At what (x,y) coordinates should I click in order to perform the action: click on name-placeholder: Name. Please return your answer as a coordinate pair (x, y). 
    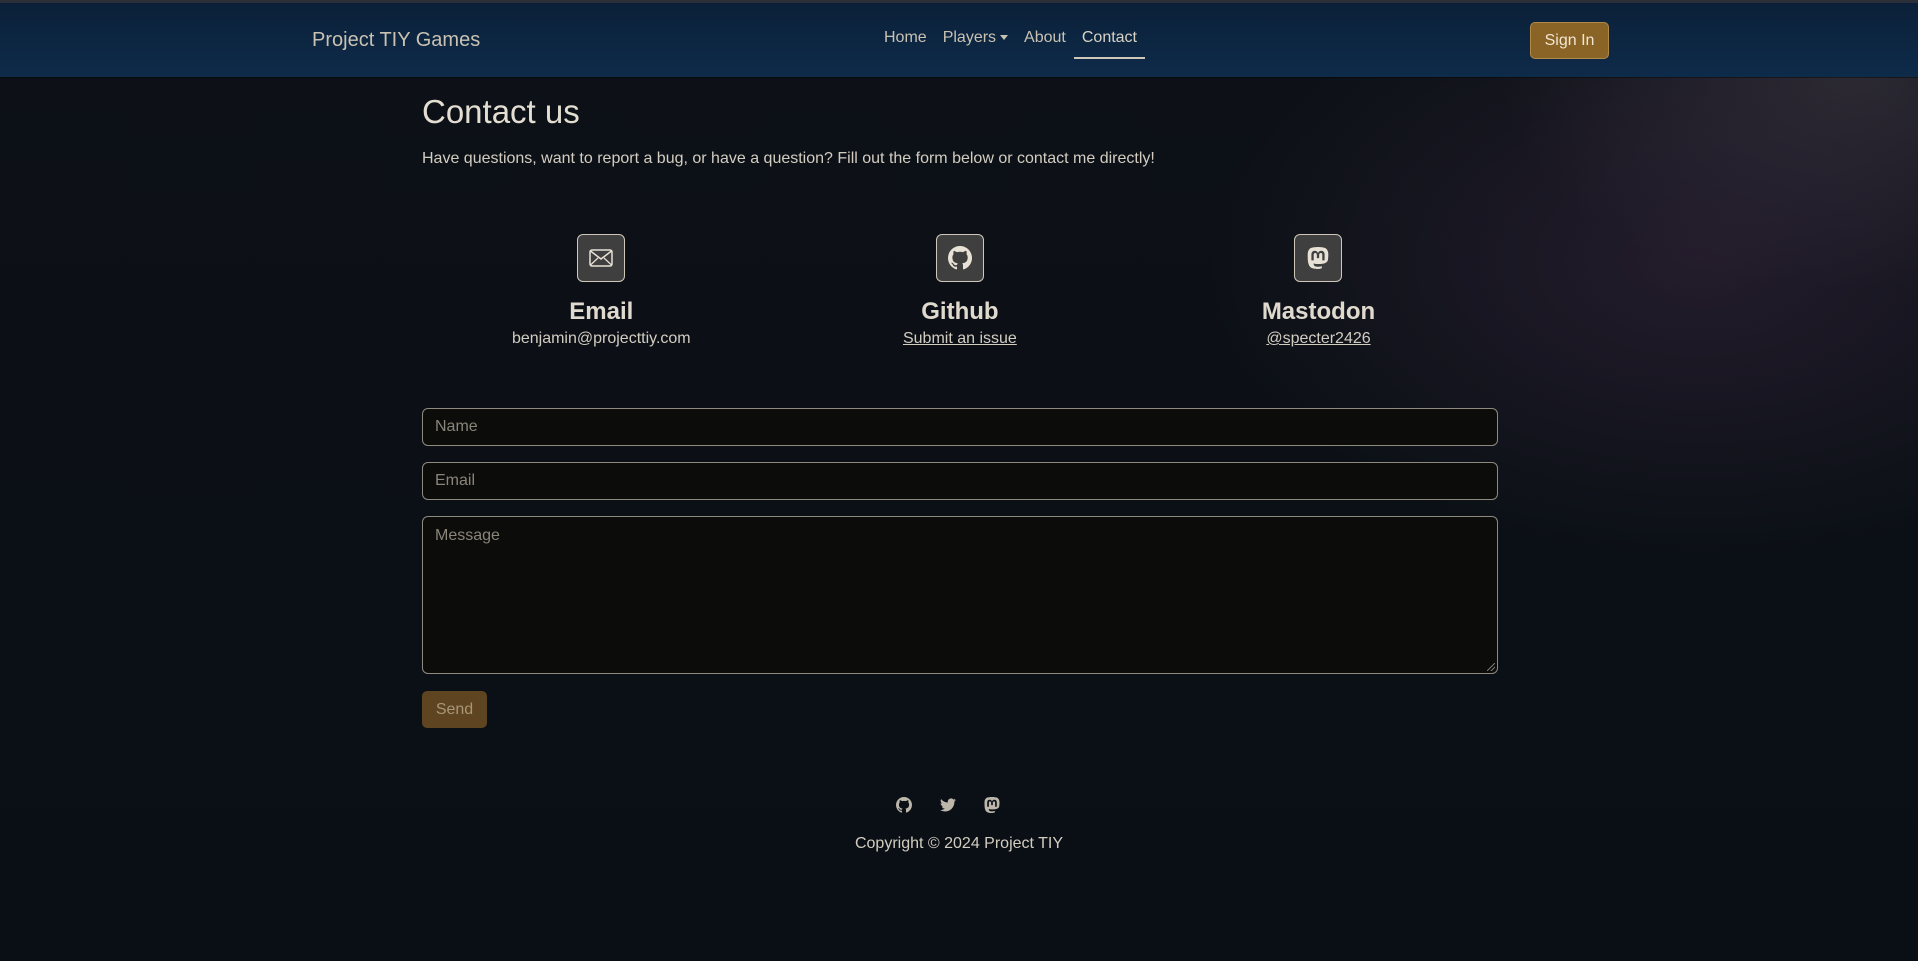
    Looking at the image, I should click on (456, 426).